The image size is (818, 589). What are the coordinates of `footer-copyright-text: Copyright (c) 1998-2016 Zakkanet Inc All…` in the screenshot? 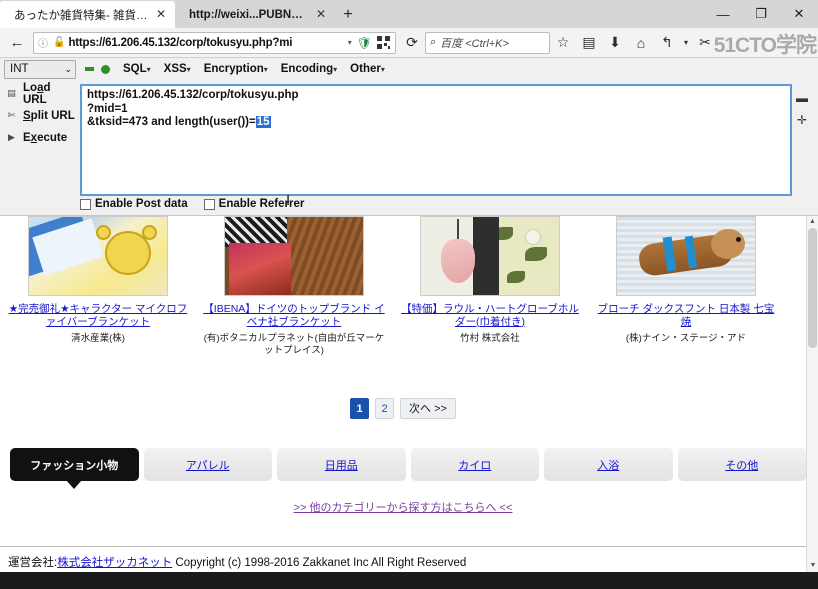 It's located at (319, 563).